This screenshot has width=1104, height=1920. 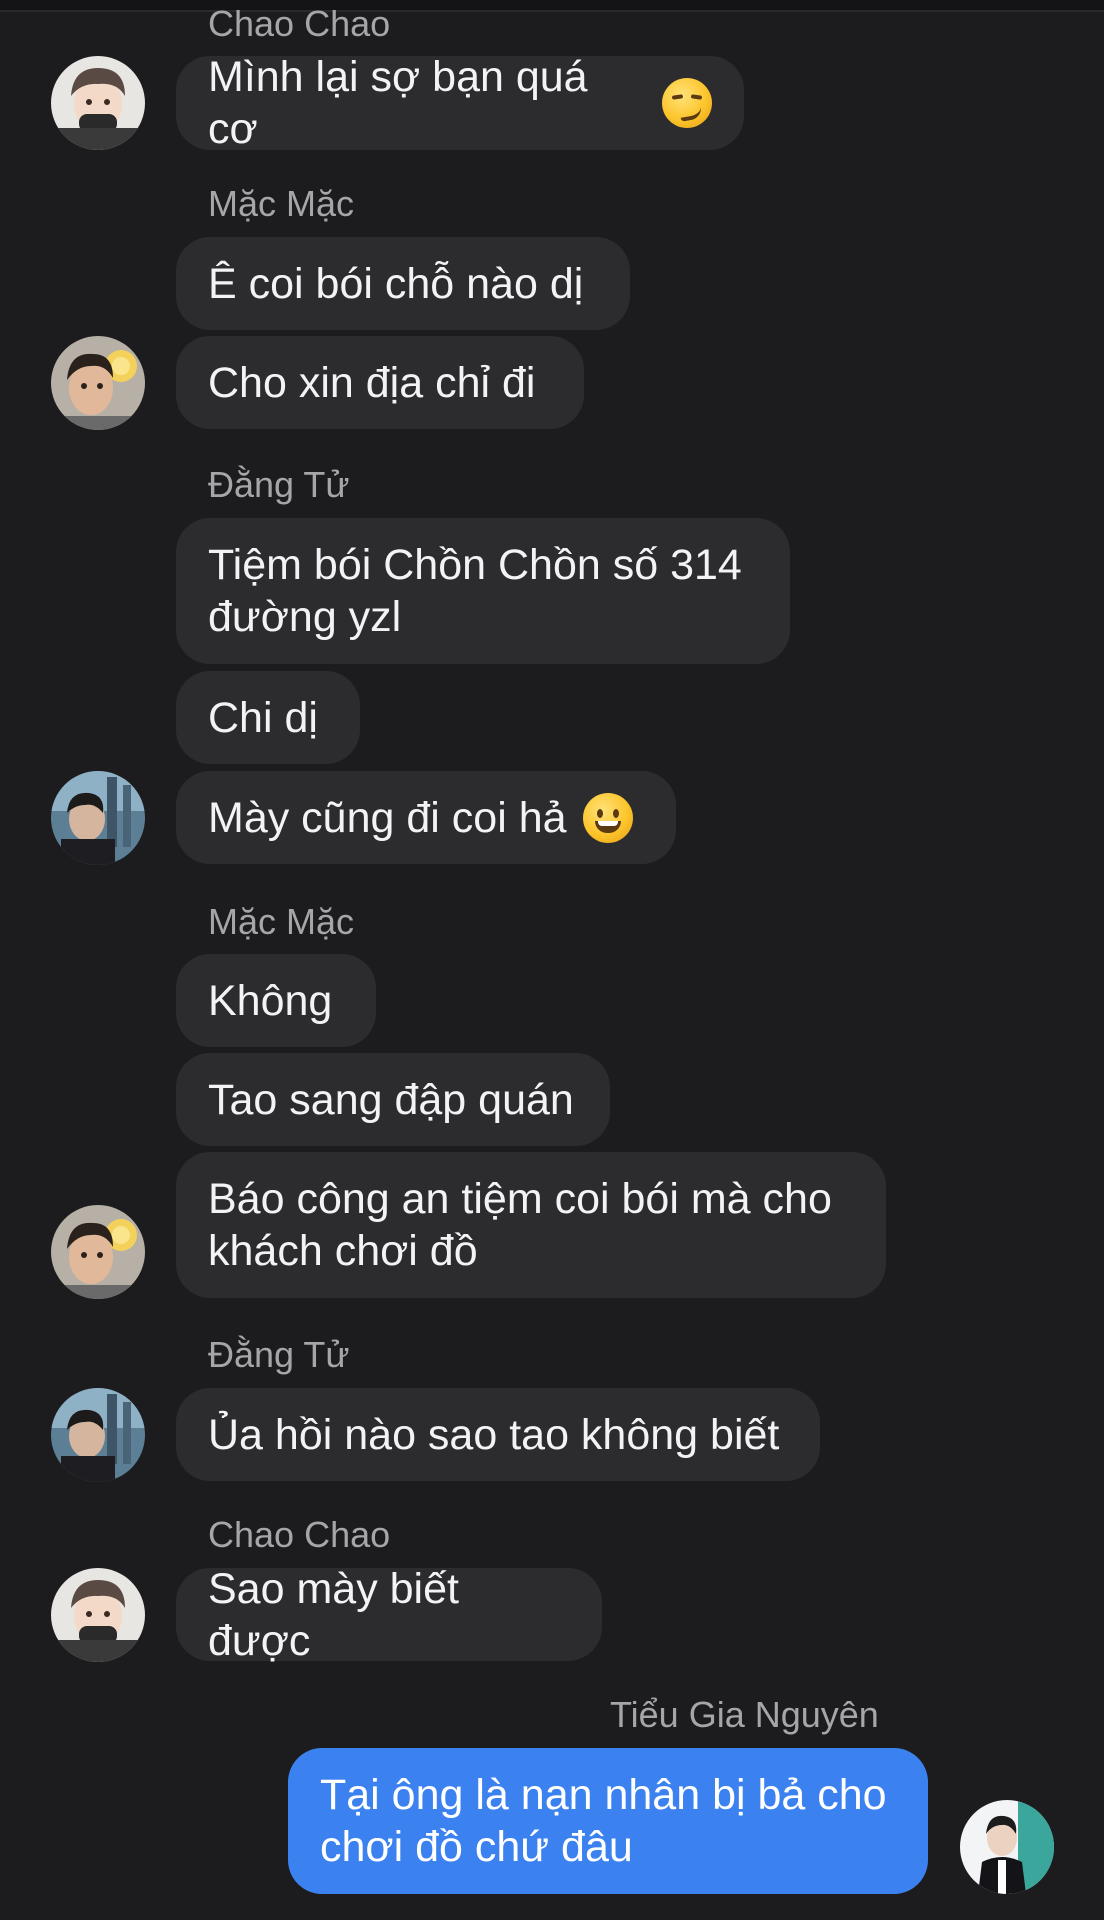 I want to click on message-bubble-11: Sao mày biết được, so click(x=389, y=1615).